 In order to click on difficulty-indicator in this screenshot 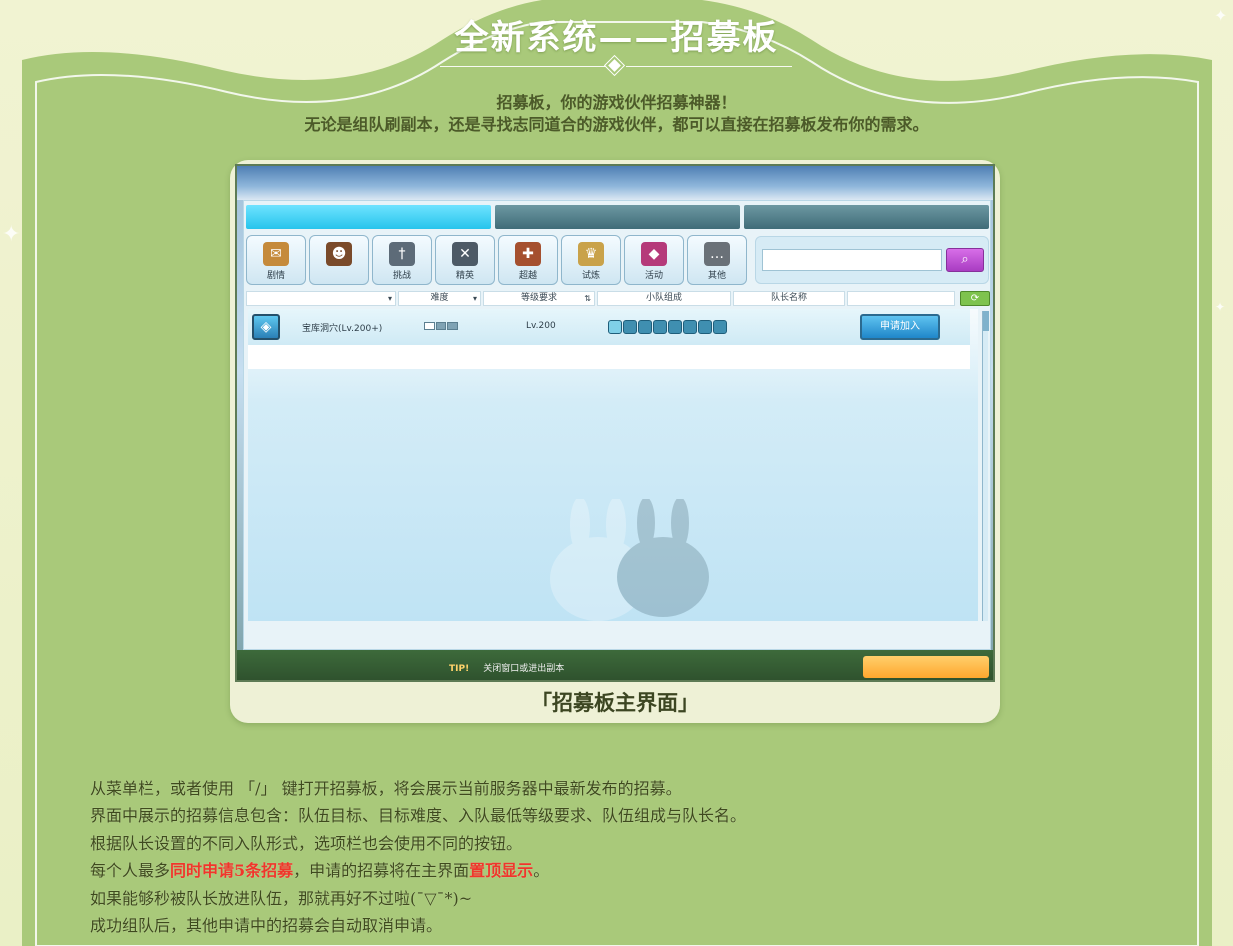, I will do `click(441, 326)`.